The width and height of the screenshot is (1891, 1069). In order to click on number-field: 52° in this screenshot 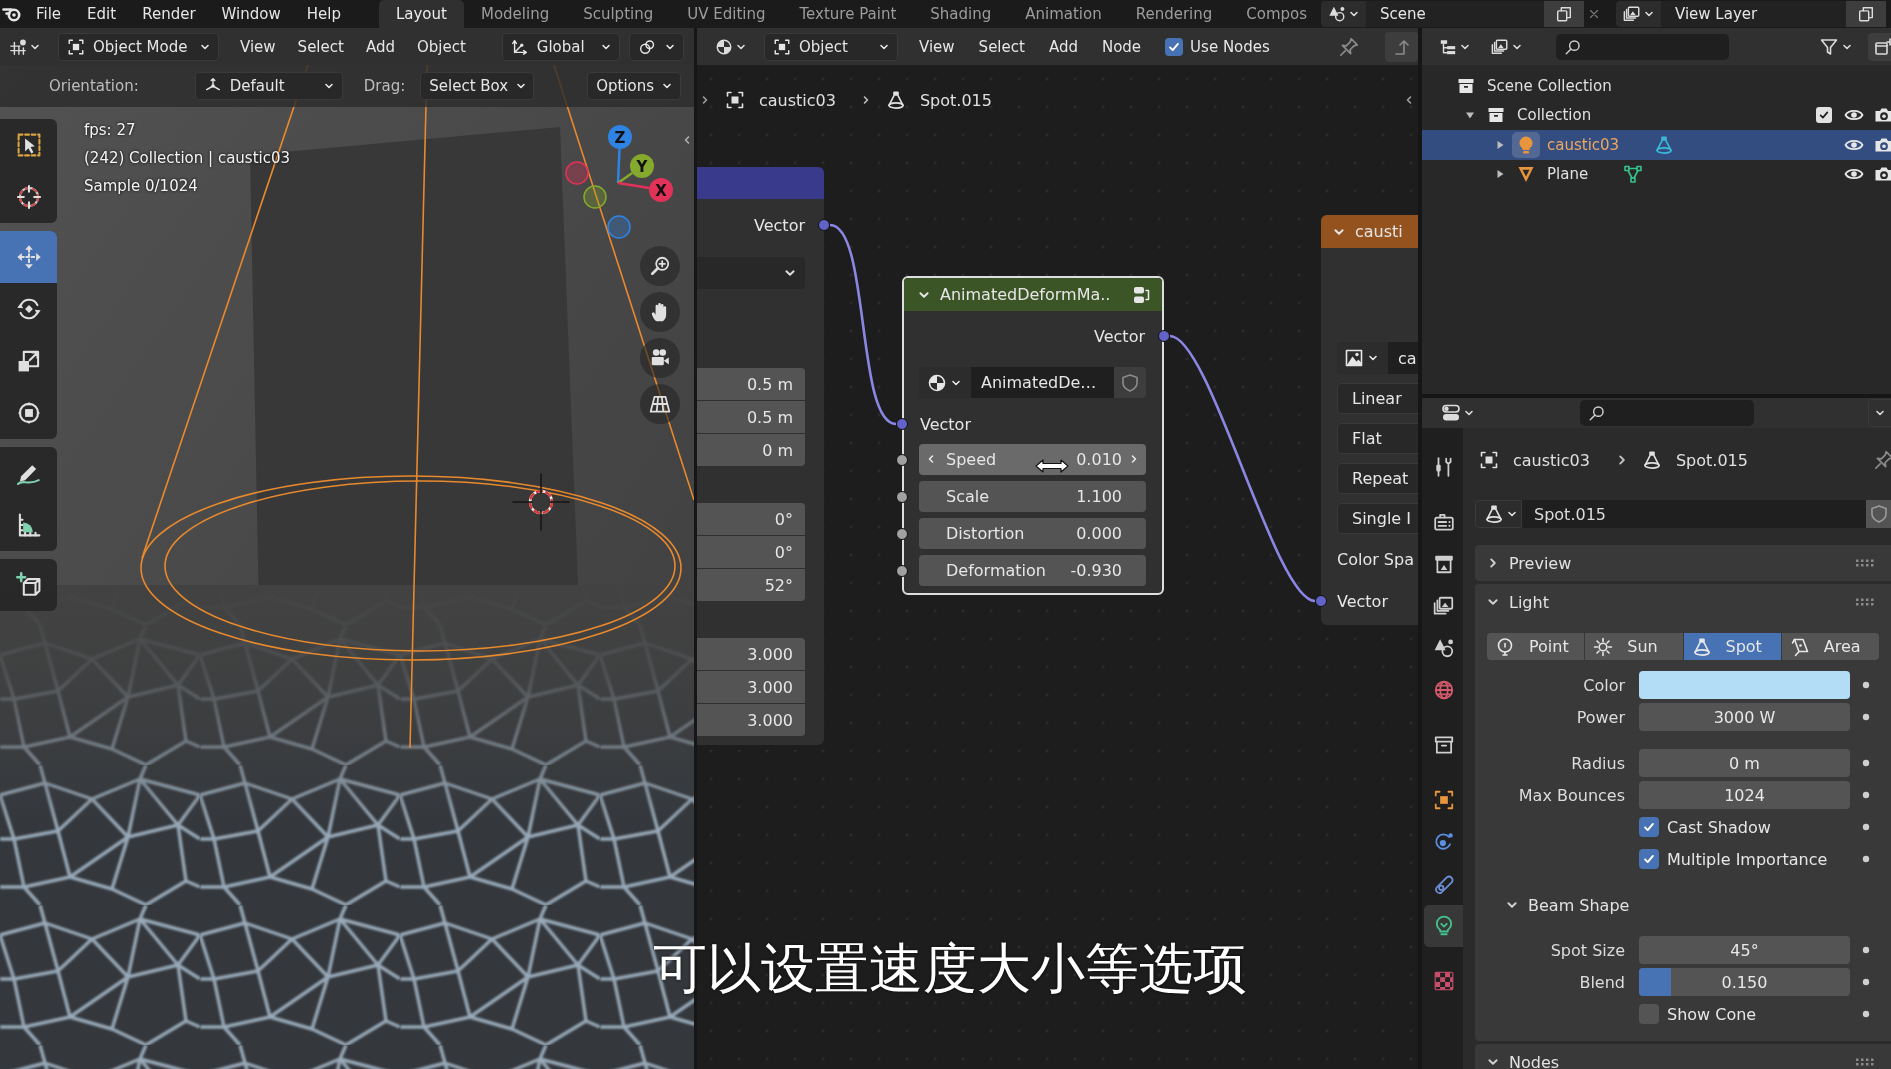, I will do `click(751, 585)`.